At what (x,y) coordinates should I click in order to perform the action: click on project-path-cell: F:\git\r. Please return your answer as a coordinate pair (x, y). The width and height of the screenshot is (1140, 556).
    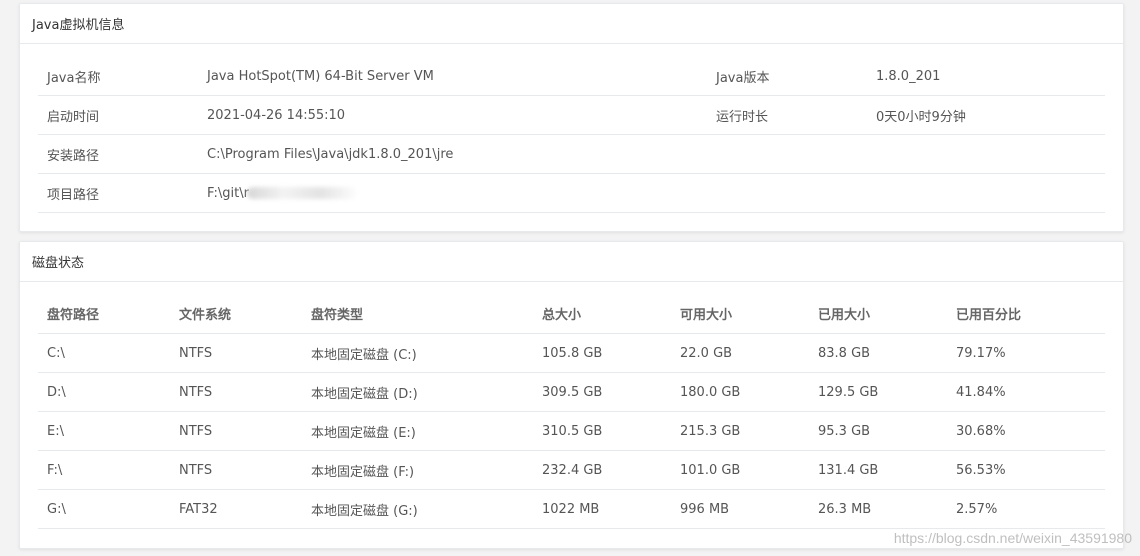
    Looking at the image, I should click on (651, 193).